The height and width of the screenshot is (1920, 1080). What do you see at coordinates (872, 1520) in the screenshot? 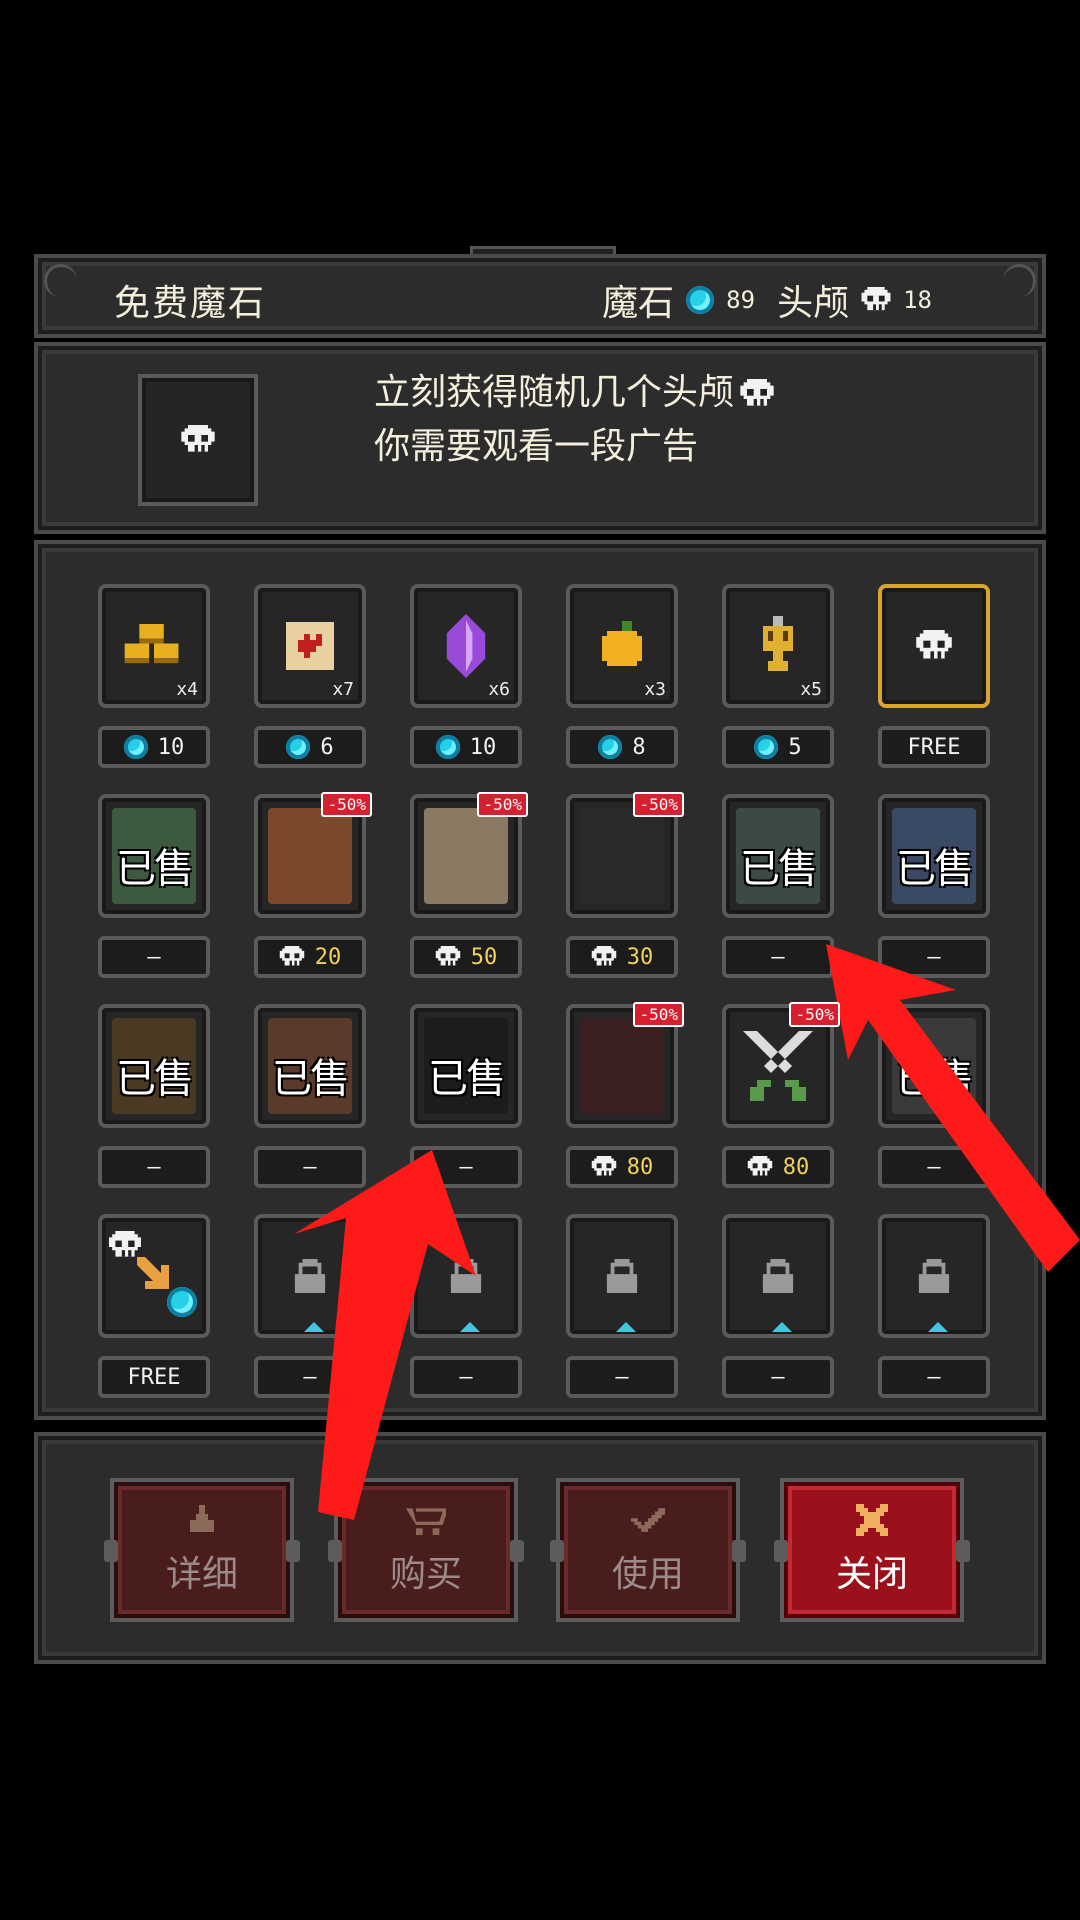
I see `close-icon` at bounding box center [872, 1520].